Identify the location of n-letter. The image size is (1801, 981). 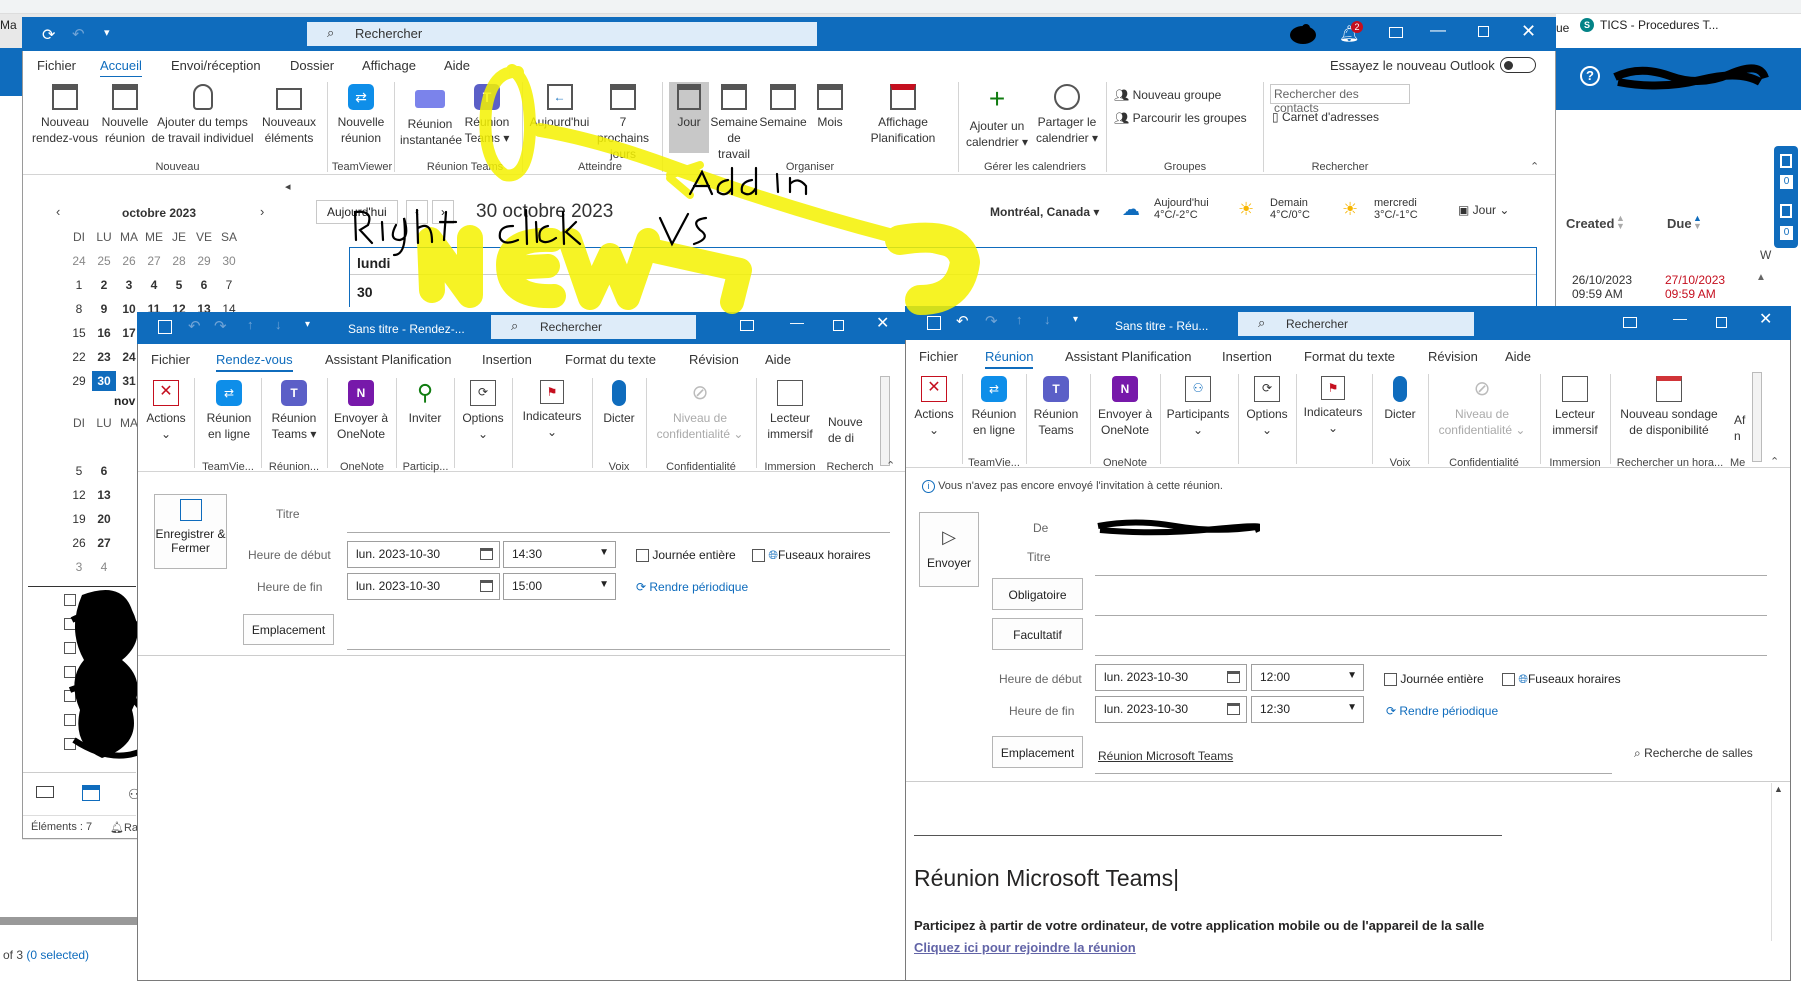
(450, 266).